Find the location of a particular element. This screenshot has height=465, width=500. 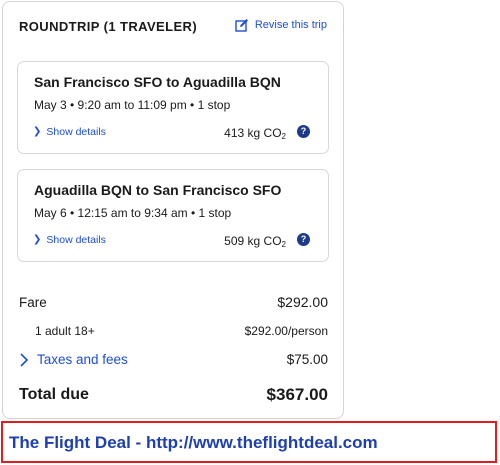

revise-trip-label: Revise this trip is located at coordinates (290, 25).